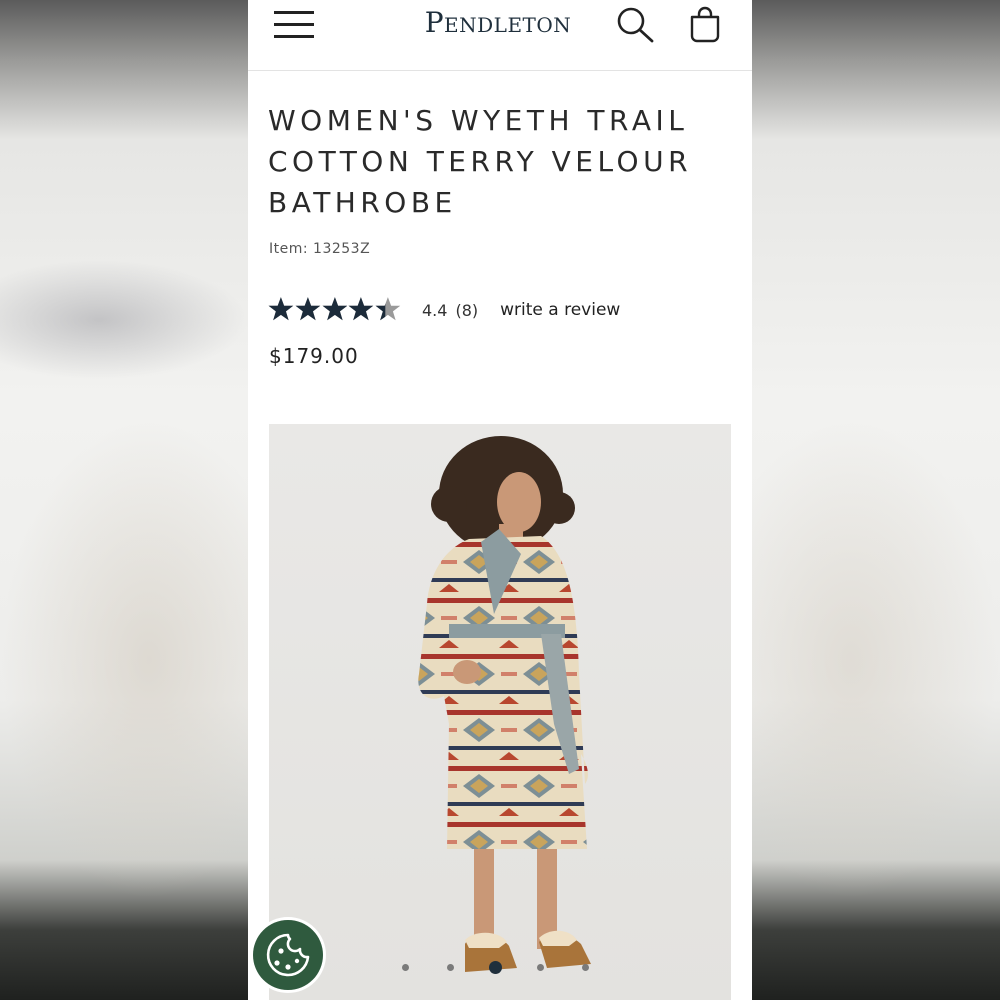 This screenshot has width=1000, height=1000. Describe the element at coordinates (504, 704) in the screenshot. I see `model-wearing-bathrobe-illustration` at that location.